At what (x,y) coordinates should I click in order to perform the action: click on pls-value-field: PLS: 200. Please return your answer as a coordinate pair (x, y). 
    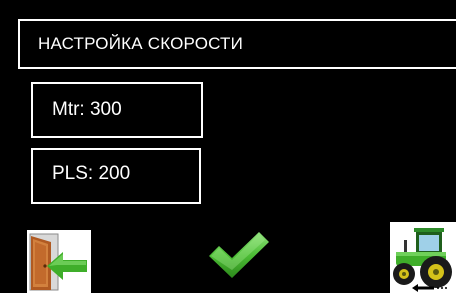
    Looking at the image, I should click on (116, 176).